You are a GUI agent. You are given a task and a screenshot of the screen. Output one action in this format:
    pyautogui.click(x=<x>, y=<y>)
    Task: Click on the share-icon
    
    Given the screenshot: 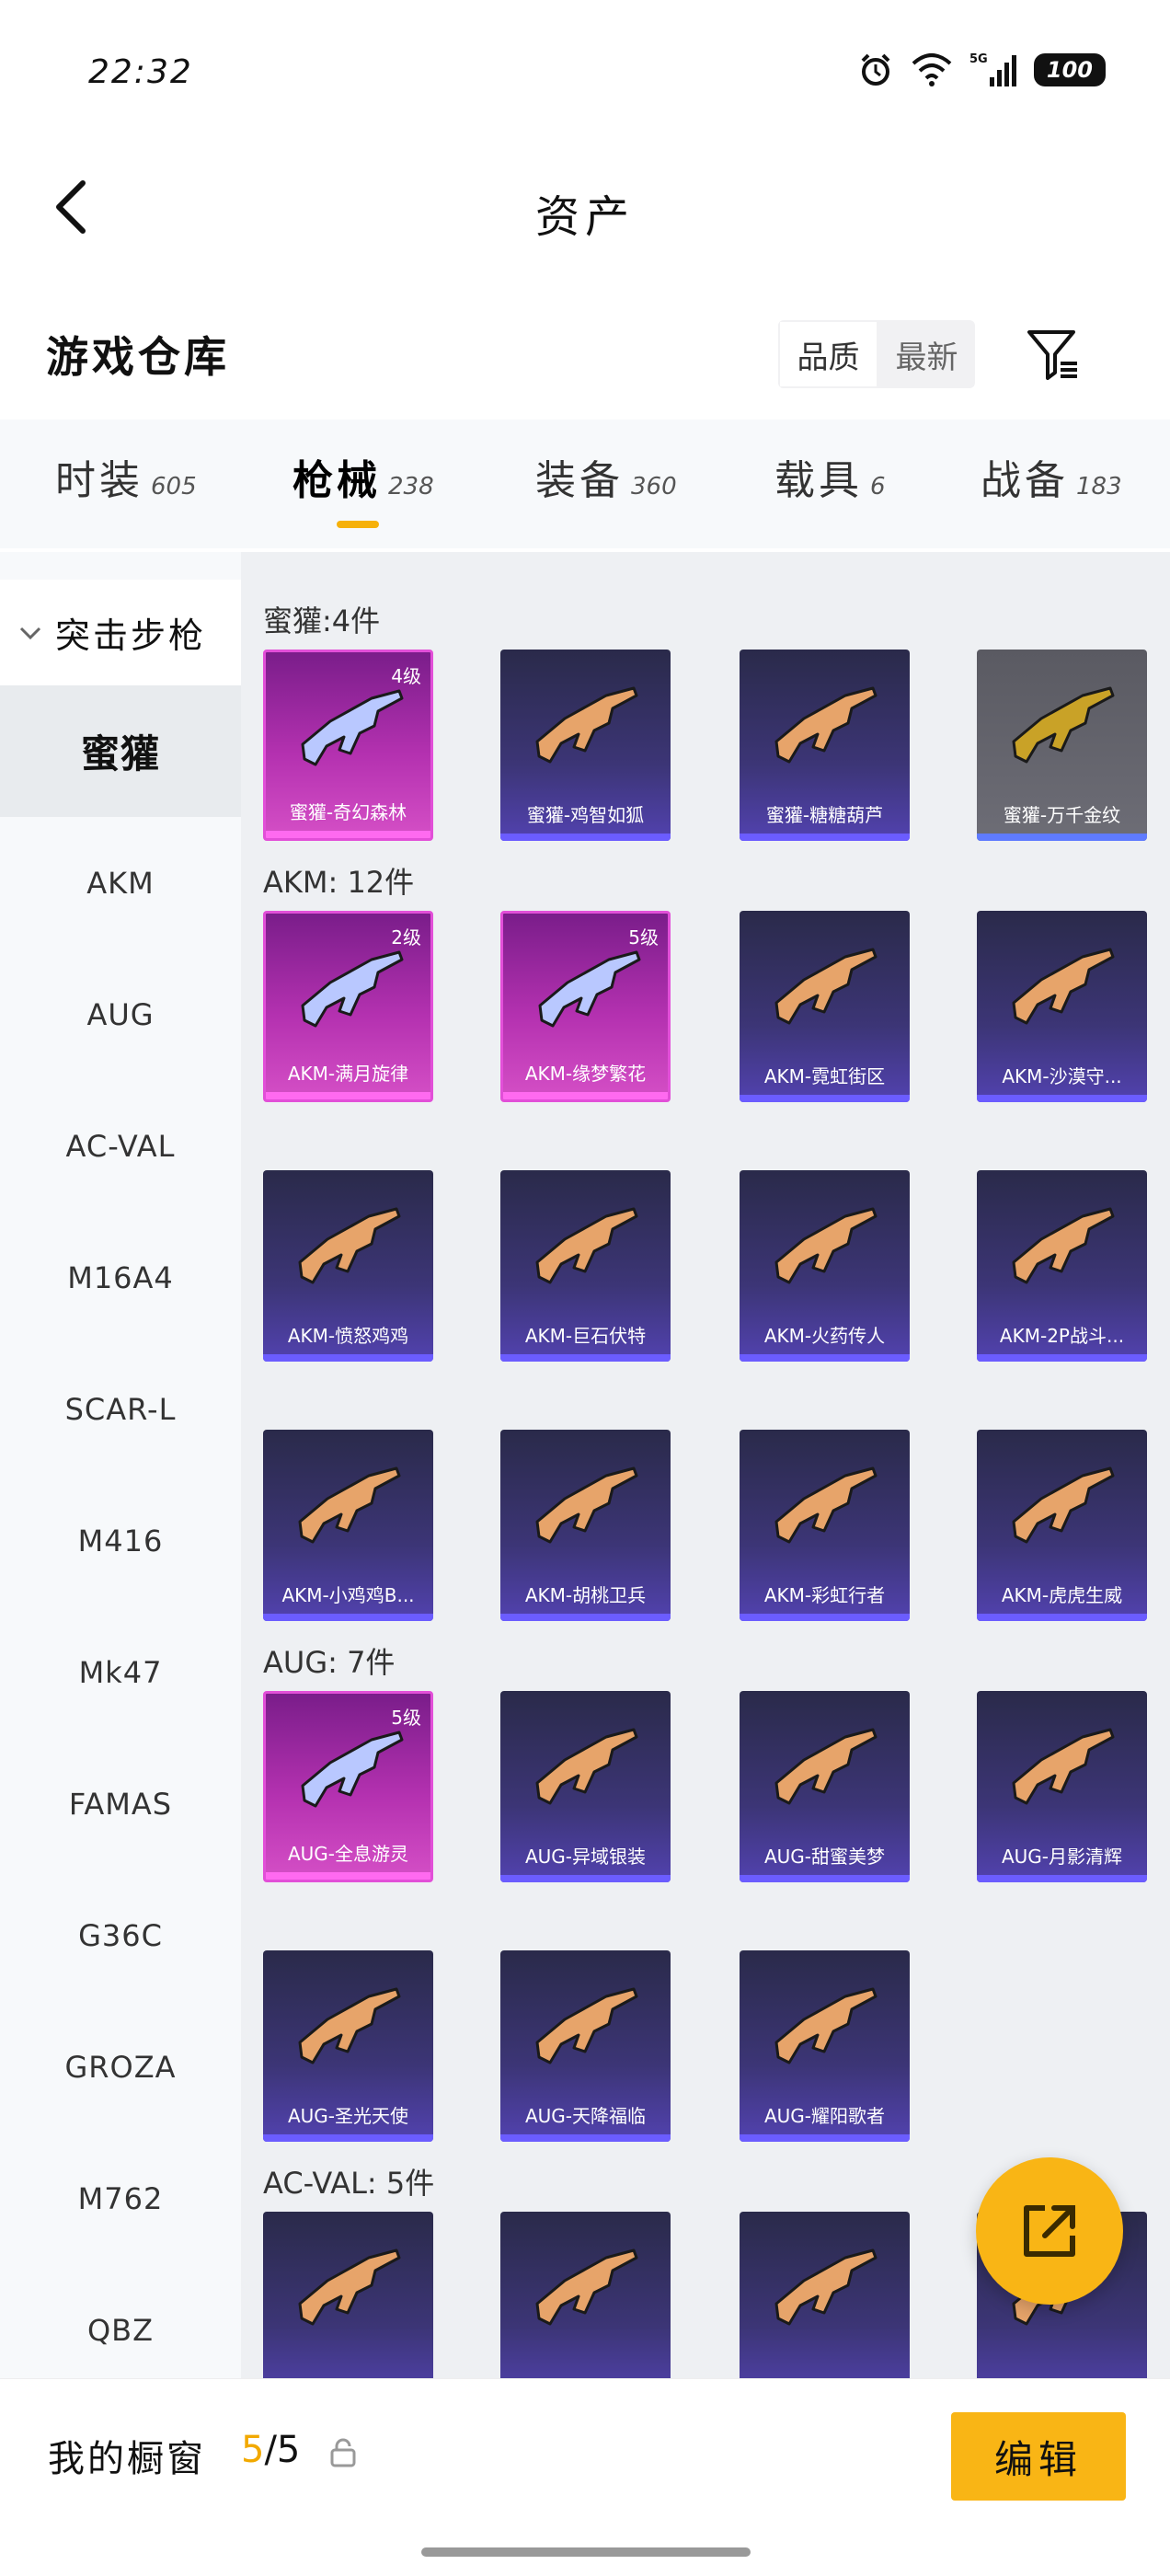 What is the action you would take?
    pyautogui.click(x=1049, y=2231)
    